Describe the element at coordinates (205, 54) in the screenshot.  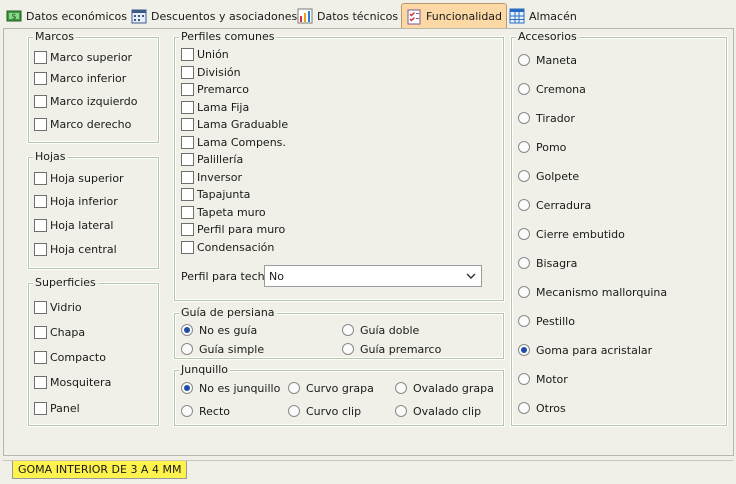
I see `union-checkbox: Unión` at that location.